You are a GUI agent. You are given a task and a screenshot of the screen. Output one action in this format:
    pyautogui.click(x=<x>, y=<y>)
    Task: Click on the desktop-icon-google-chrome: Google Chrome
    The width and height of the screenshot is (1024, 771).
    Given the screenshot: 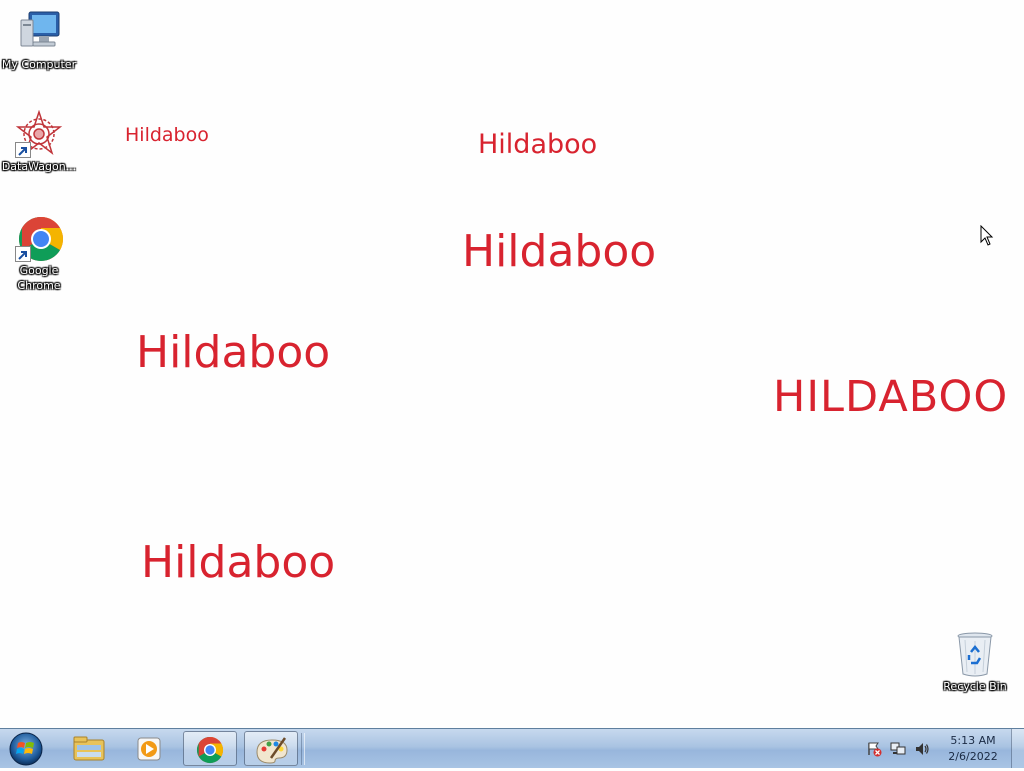 What is the action you would take?
    pyautogui.click(x=39, y=253)
    